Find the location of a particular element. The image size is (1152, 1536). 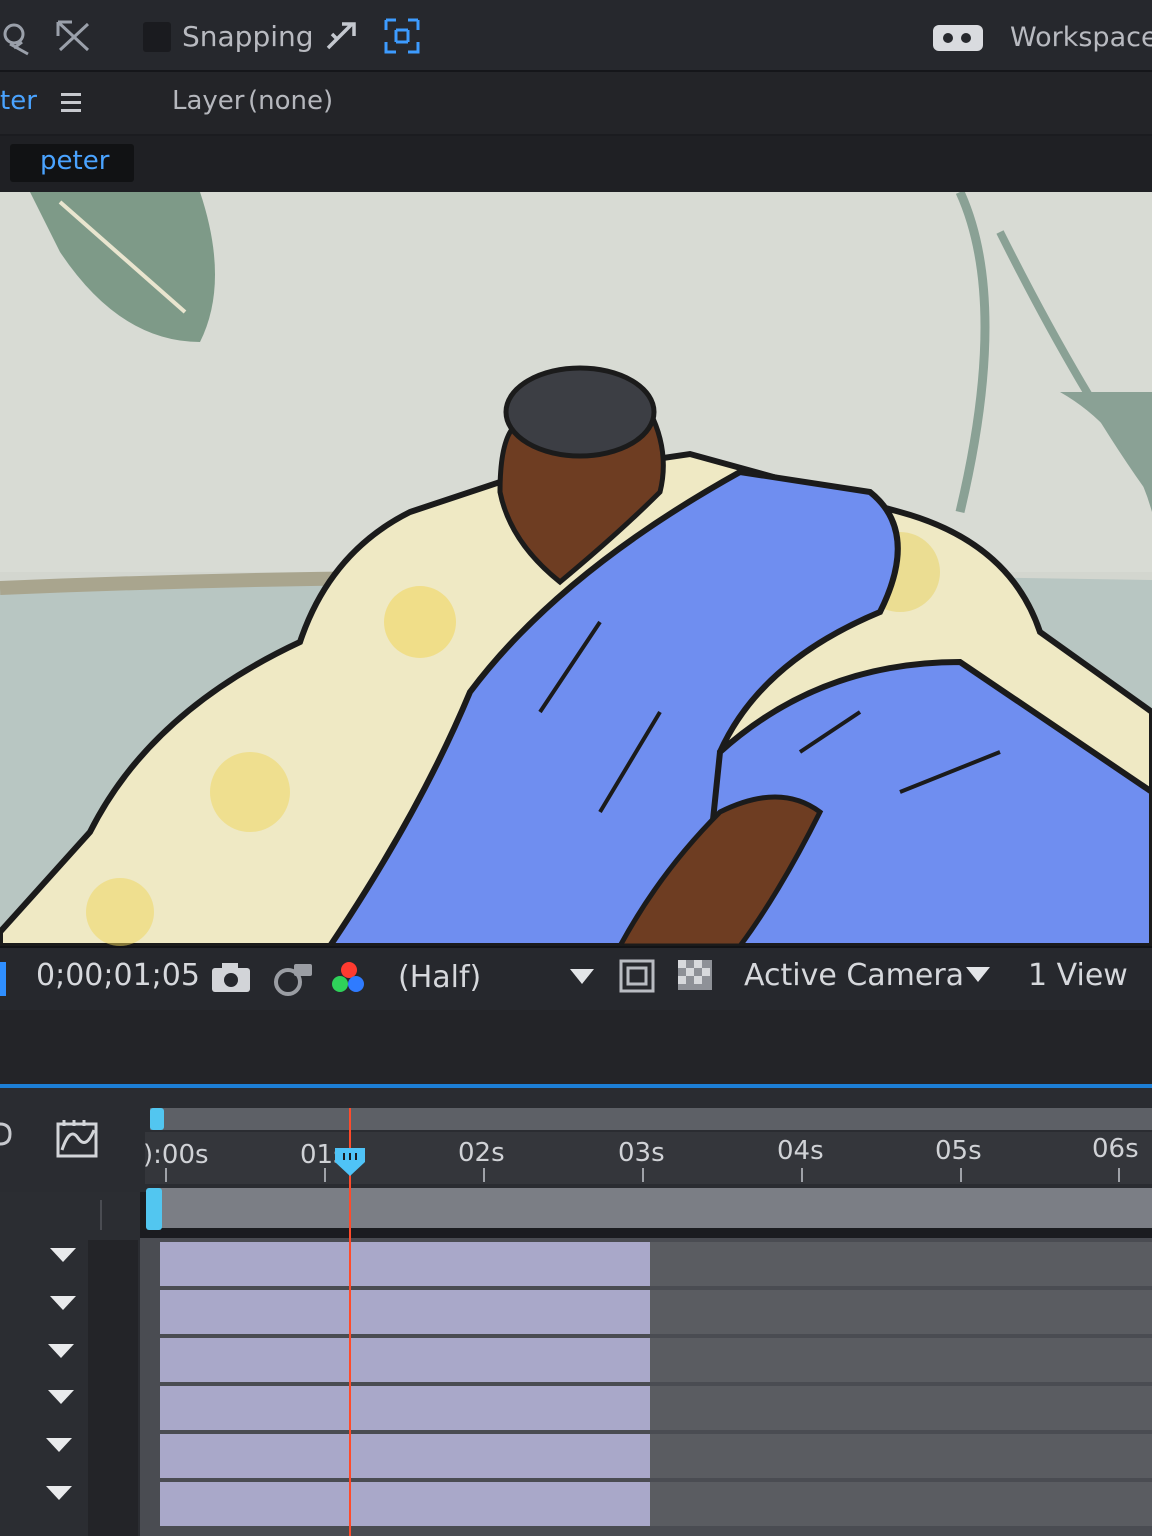

workspace-label: Workspace: is located at coordinates (1081, 37).